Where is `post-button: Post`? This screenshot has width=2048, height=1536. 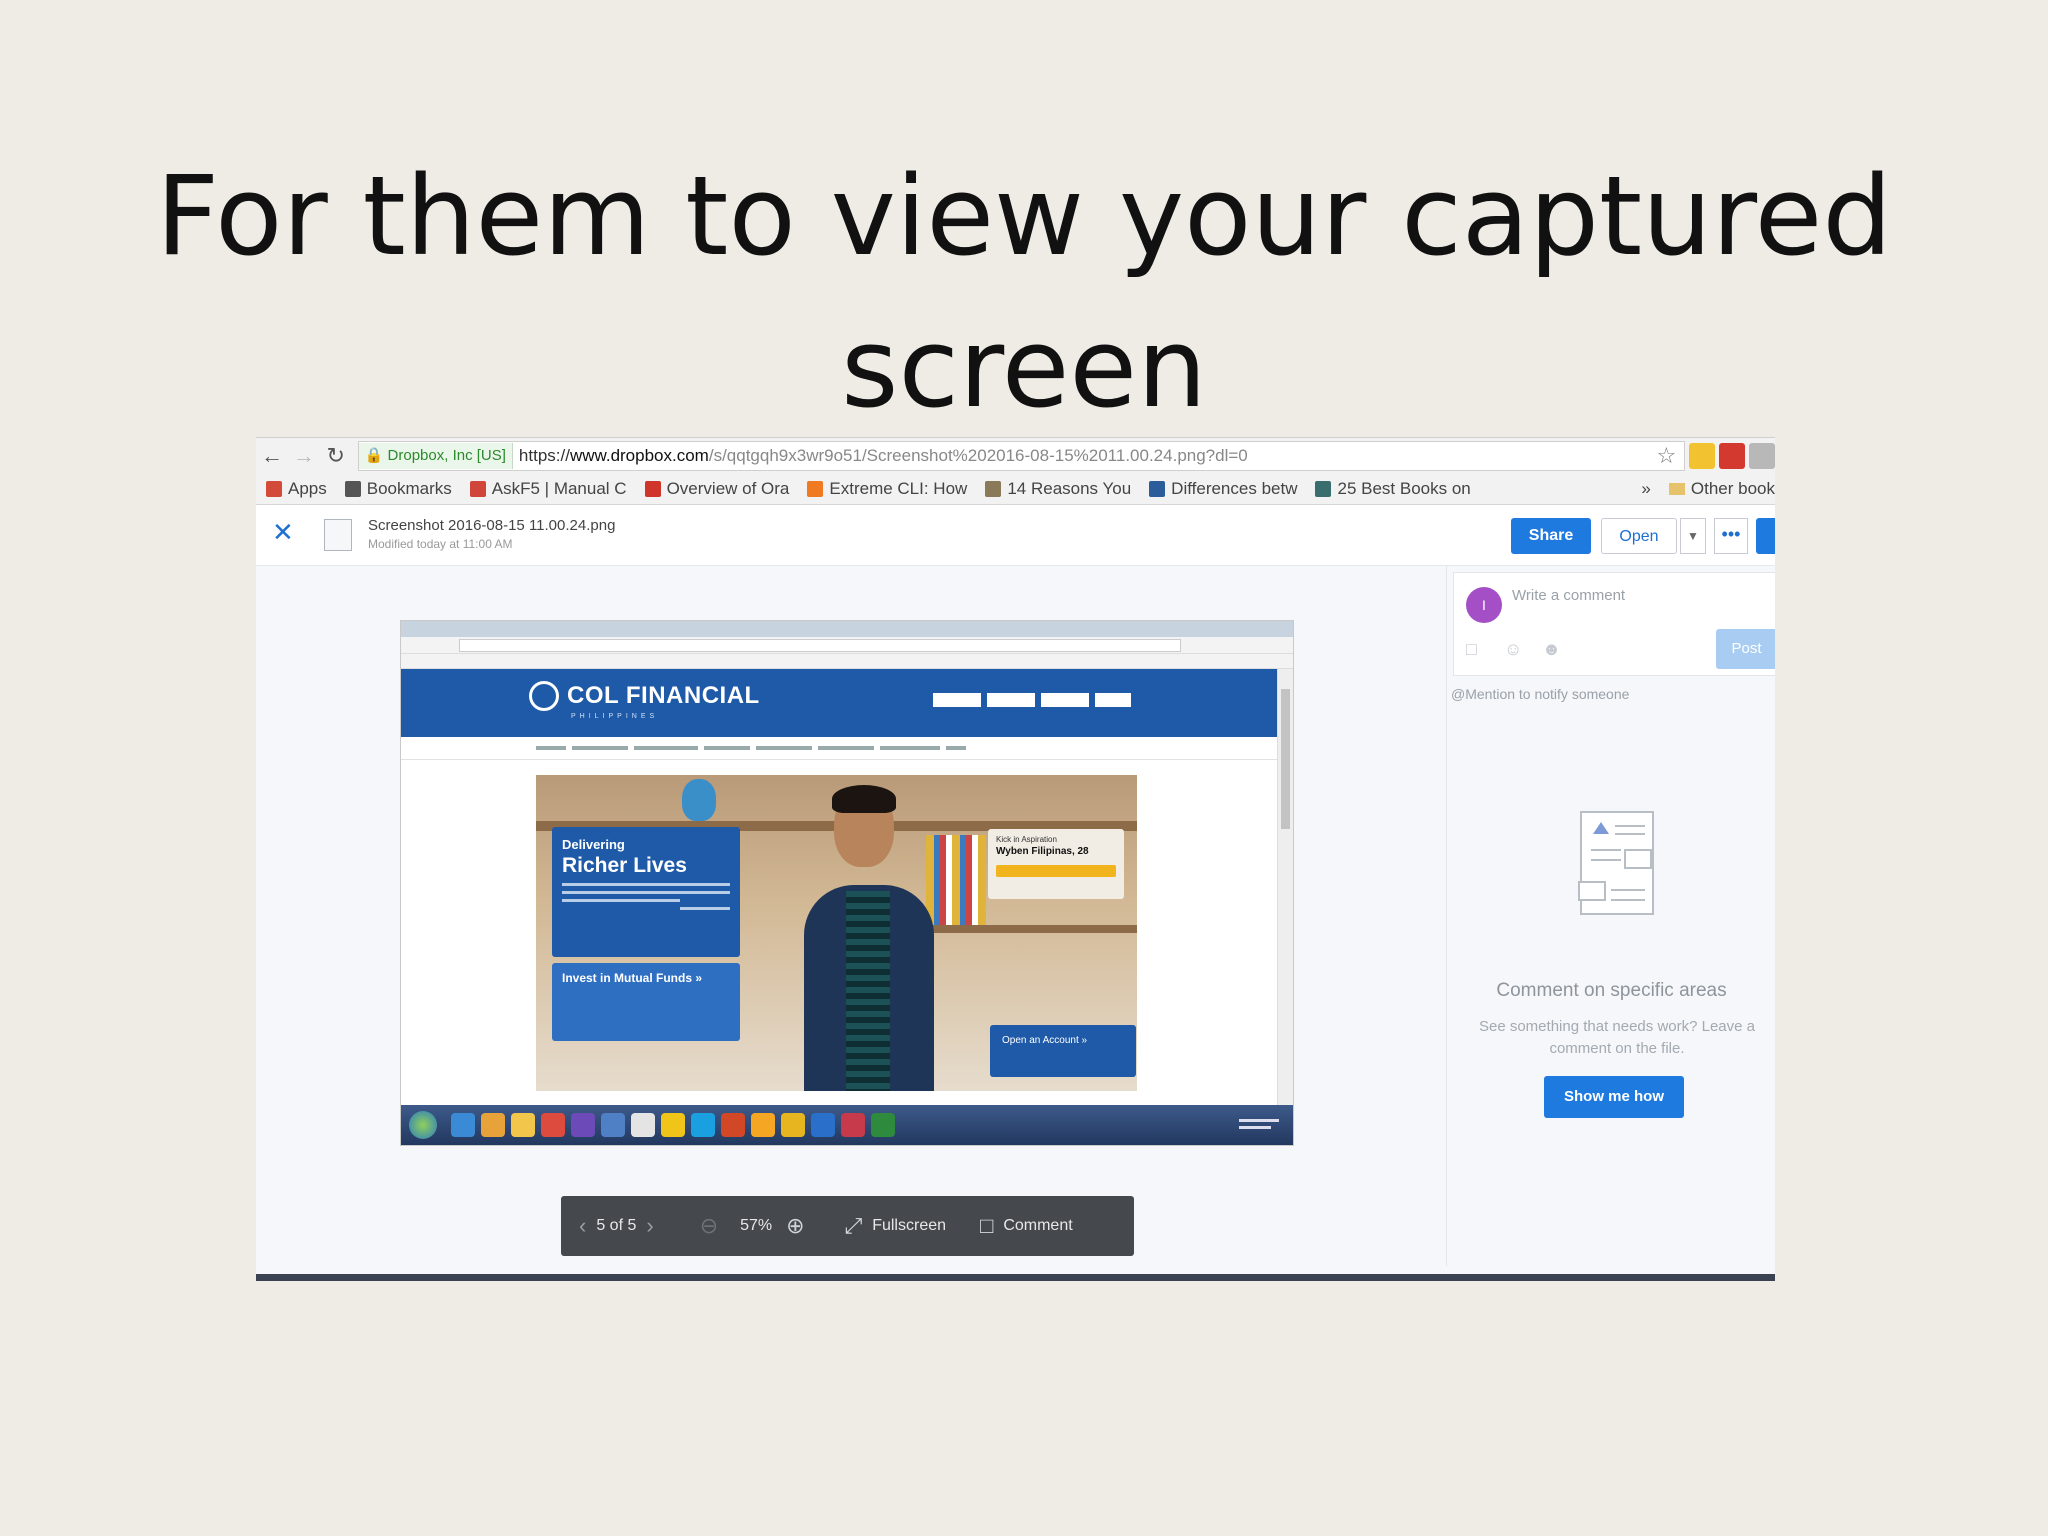 post-button: Post is located at coordinates (1745, 649).